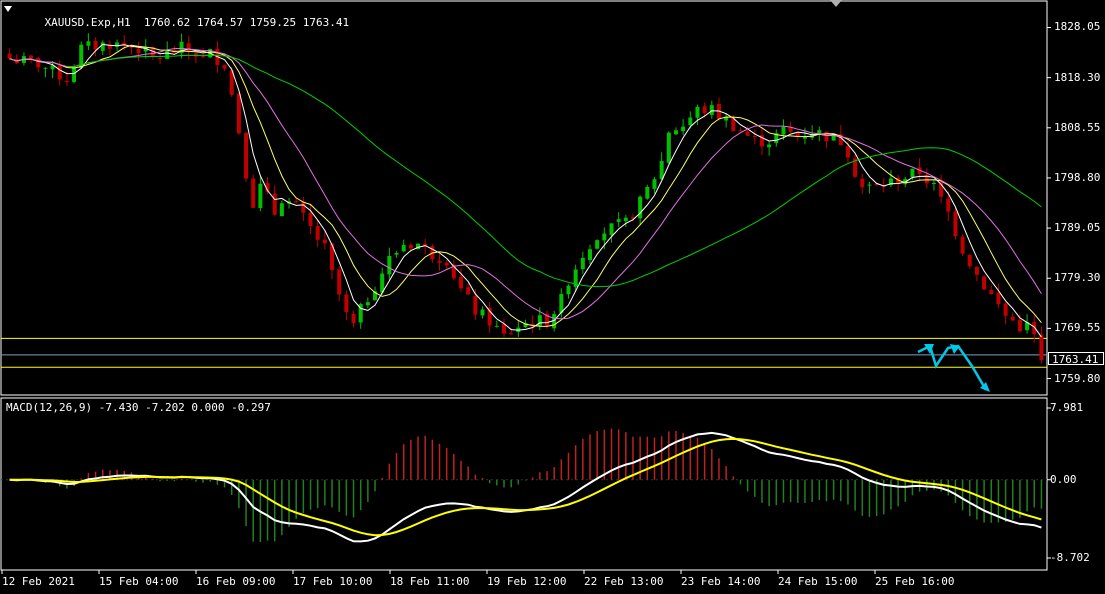  I want to click on ohlc-readout: 1760.62 1764.57 1759.25 1763.41, so click(246, 22).